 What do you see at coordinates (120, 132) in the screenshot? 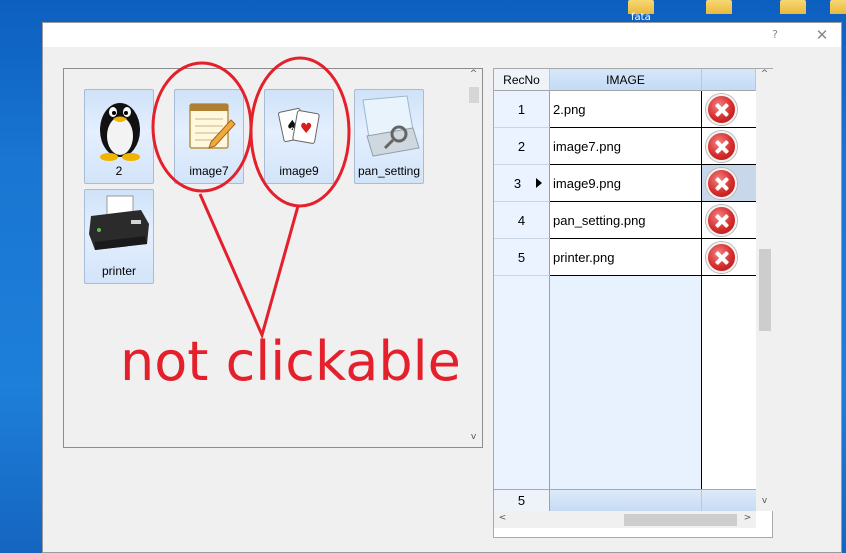
I see `penguin-icon` at bounding box center [120, 132].